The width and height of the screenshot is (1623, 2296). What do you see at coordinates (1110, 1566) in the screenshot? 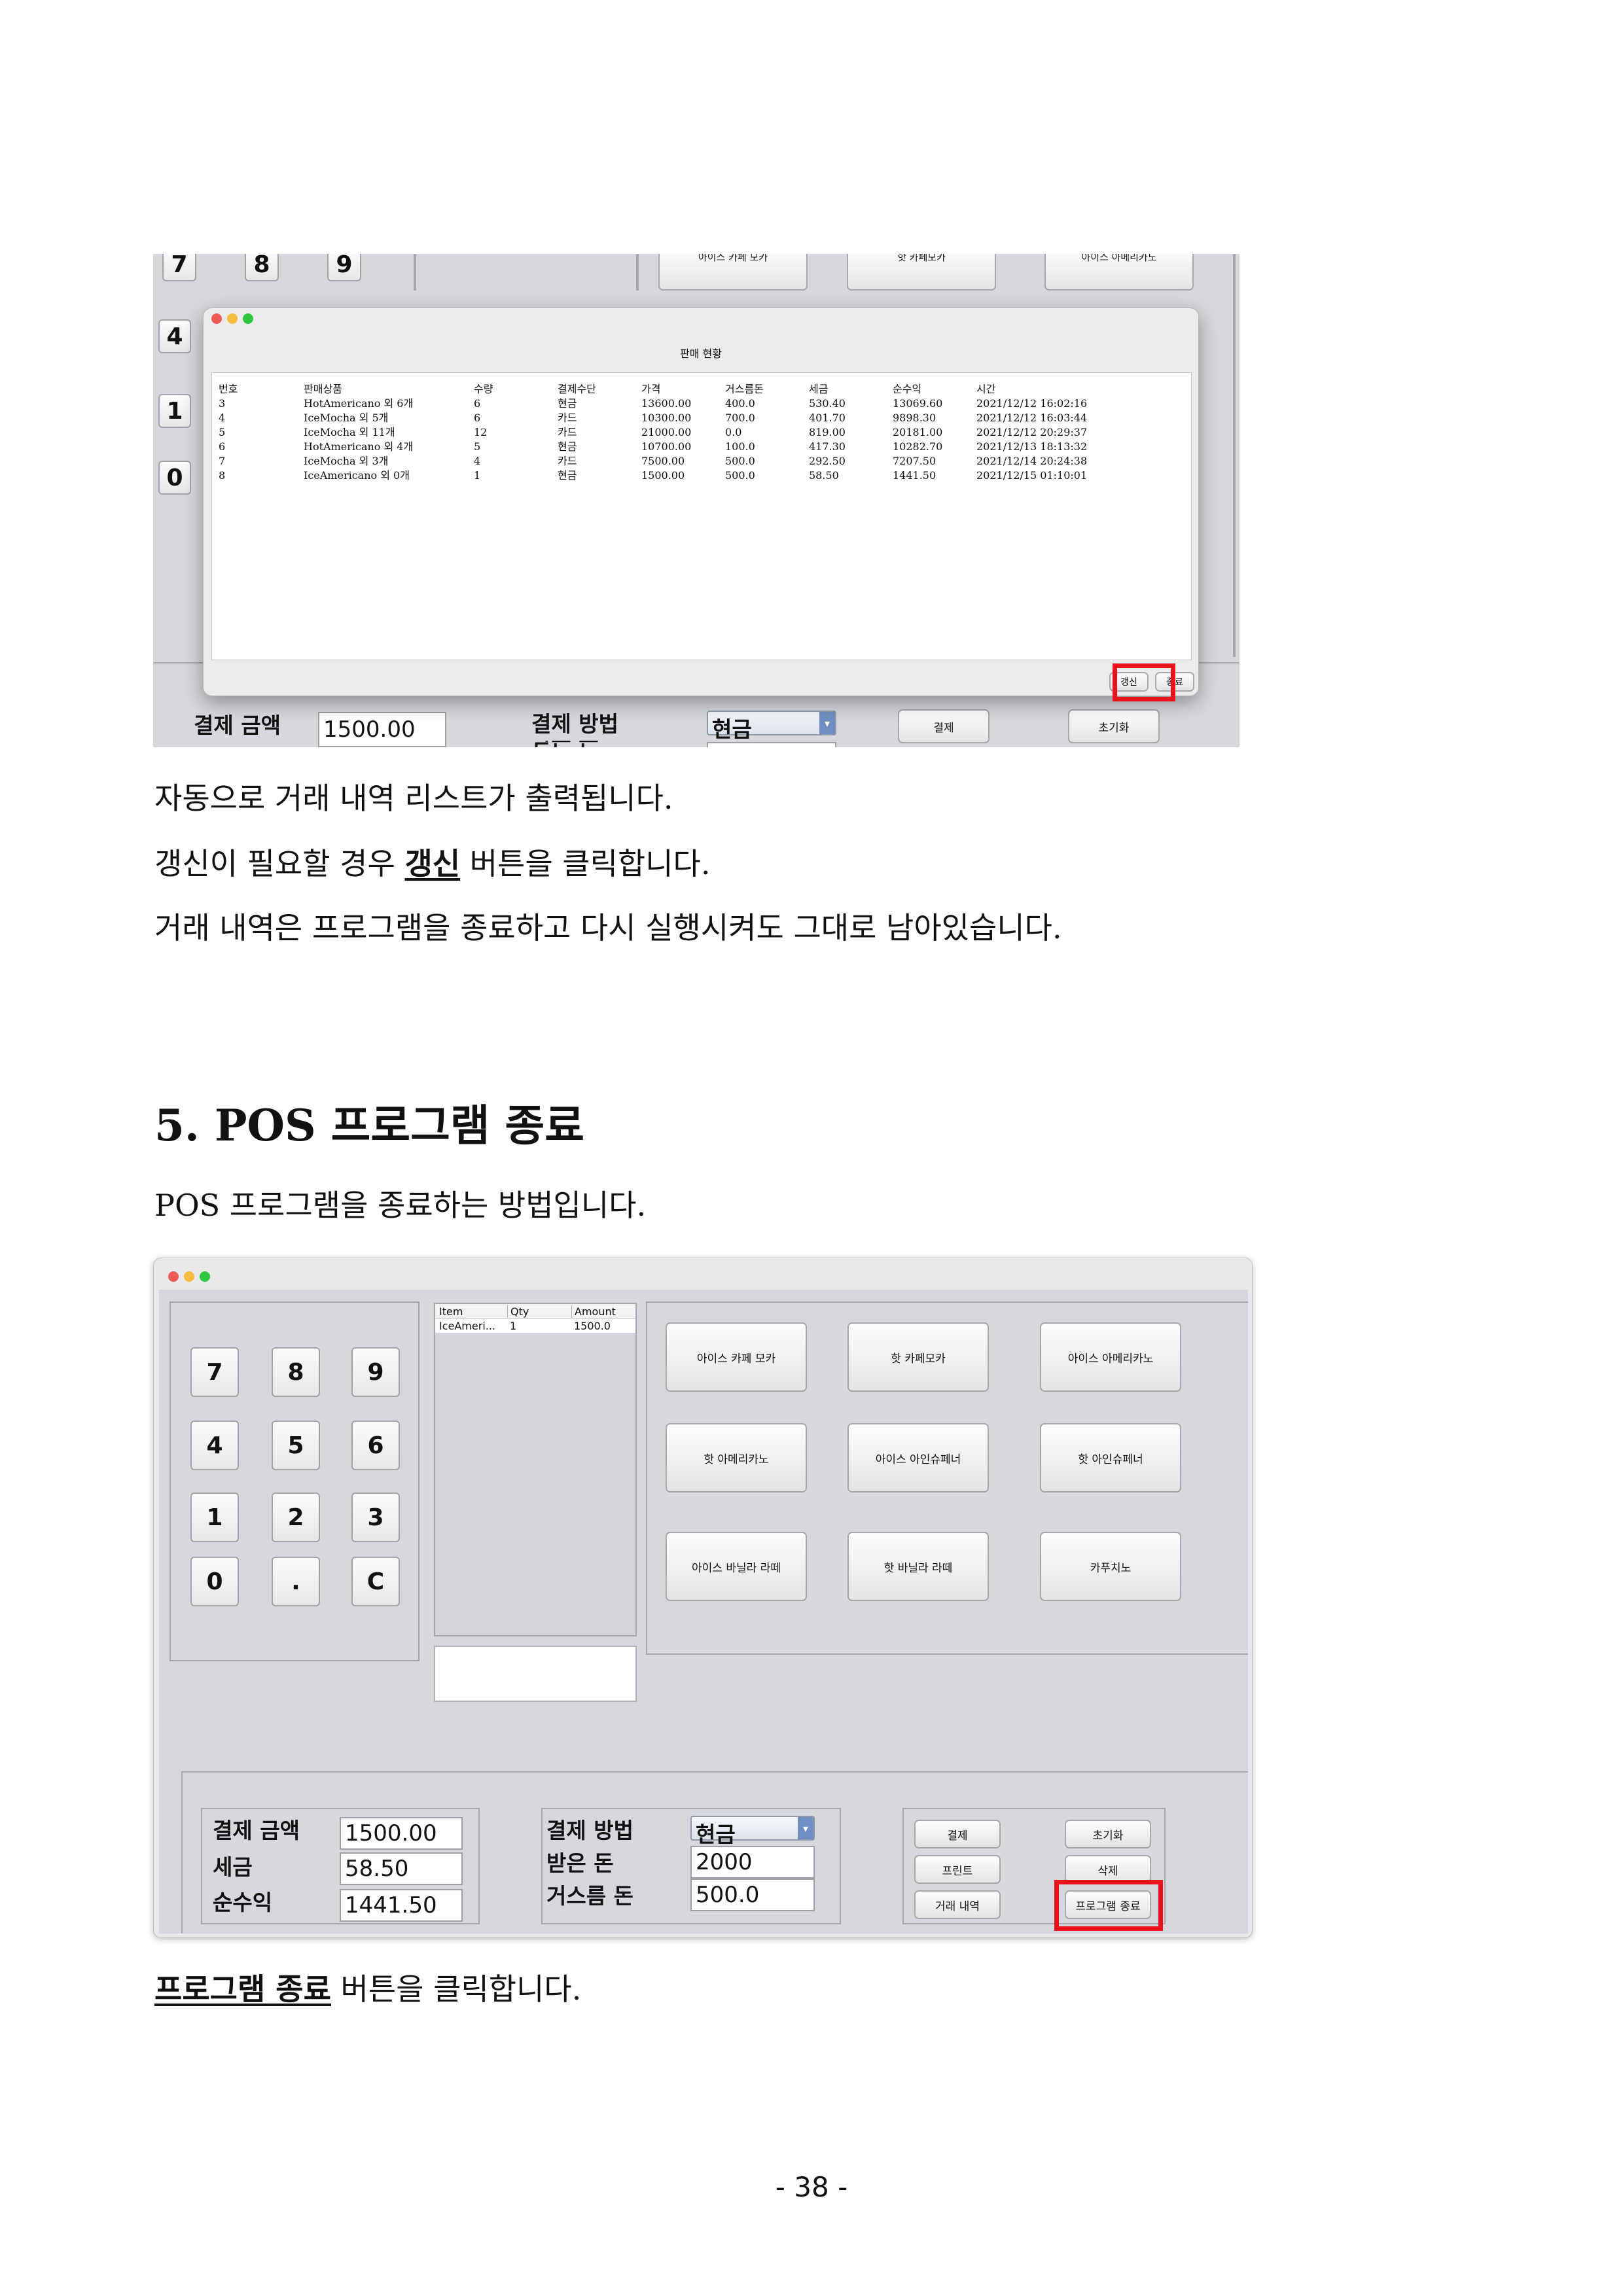
I see `menu-button-cappuccino: 카푸치노` at bounding box center [1110, 1566].